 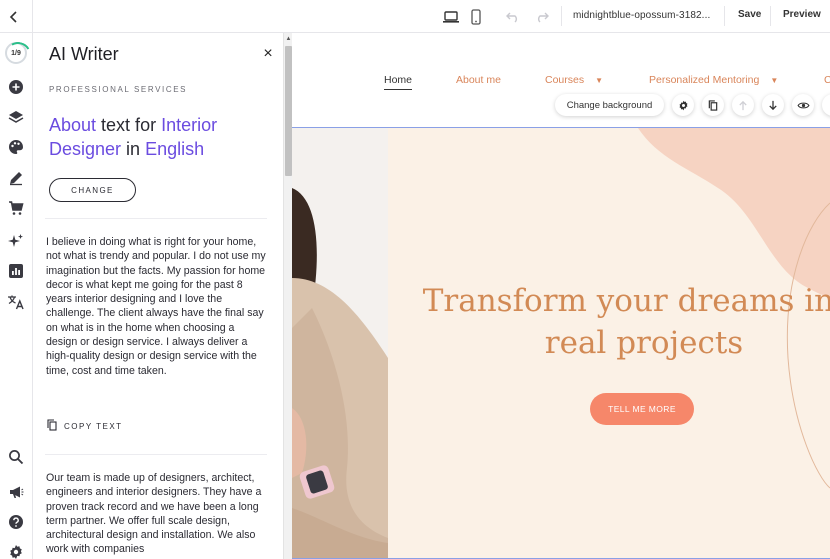 What do you see at coordinates (16, 492) in the screenshot?
I see `megaphone-icon` at bounding box center [16, 492].